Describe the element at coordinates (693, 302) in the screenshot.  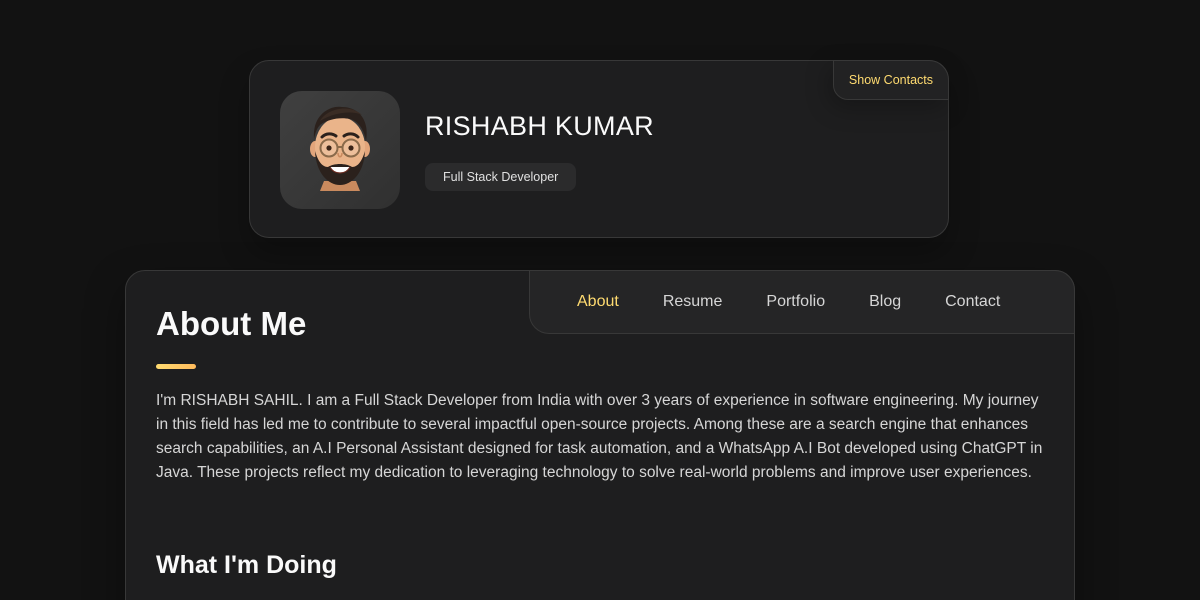
I see `nav-link-resume: Resume` at that location.